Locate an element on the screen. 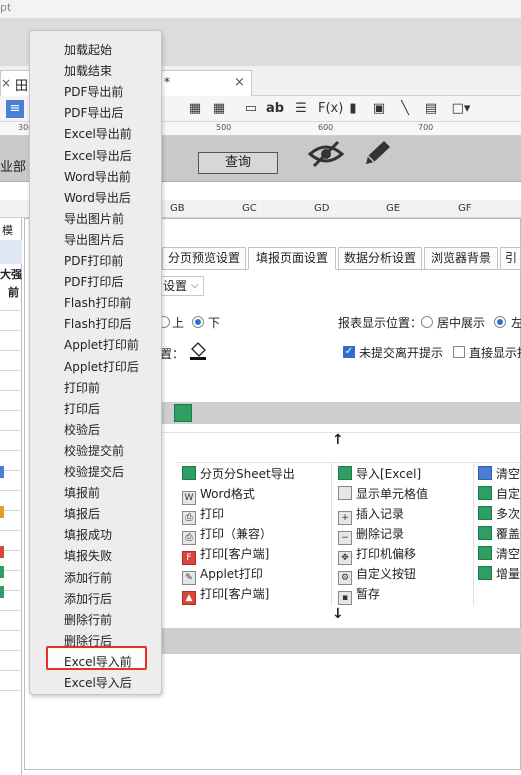 The height and width of the screenshot is (775, 521). cell-text: 前 is located at coordinates (13, 292).